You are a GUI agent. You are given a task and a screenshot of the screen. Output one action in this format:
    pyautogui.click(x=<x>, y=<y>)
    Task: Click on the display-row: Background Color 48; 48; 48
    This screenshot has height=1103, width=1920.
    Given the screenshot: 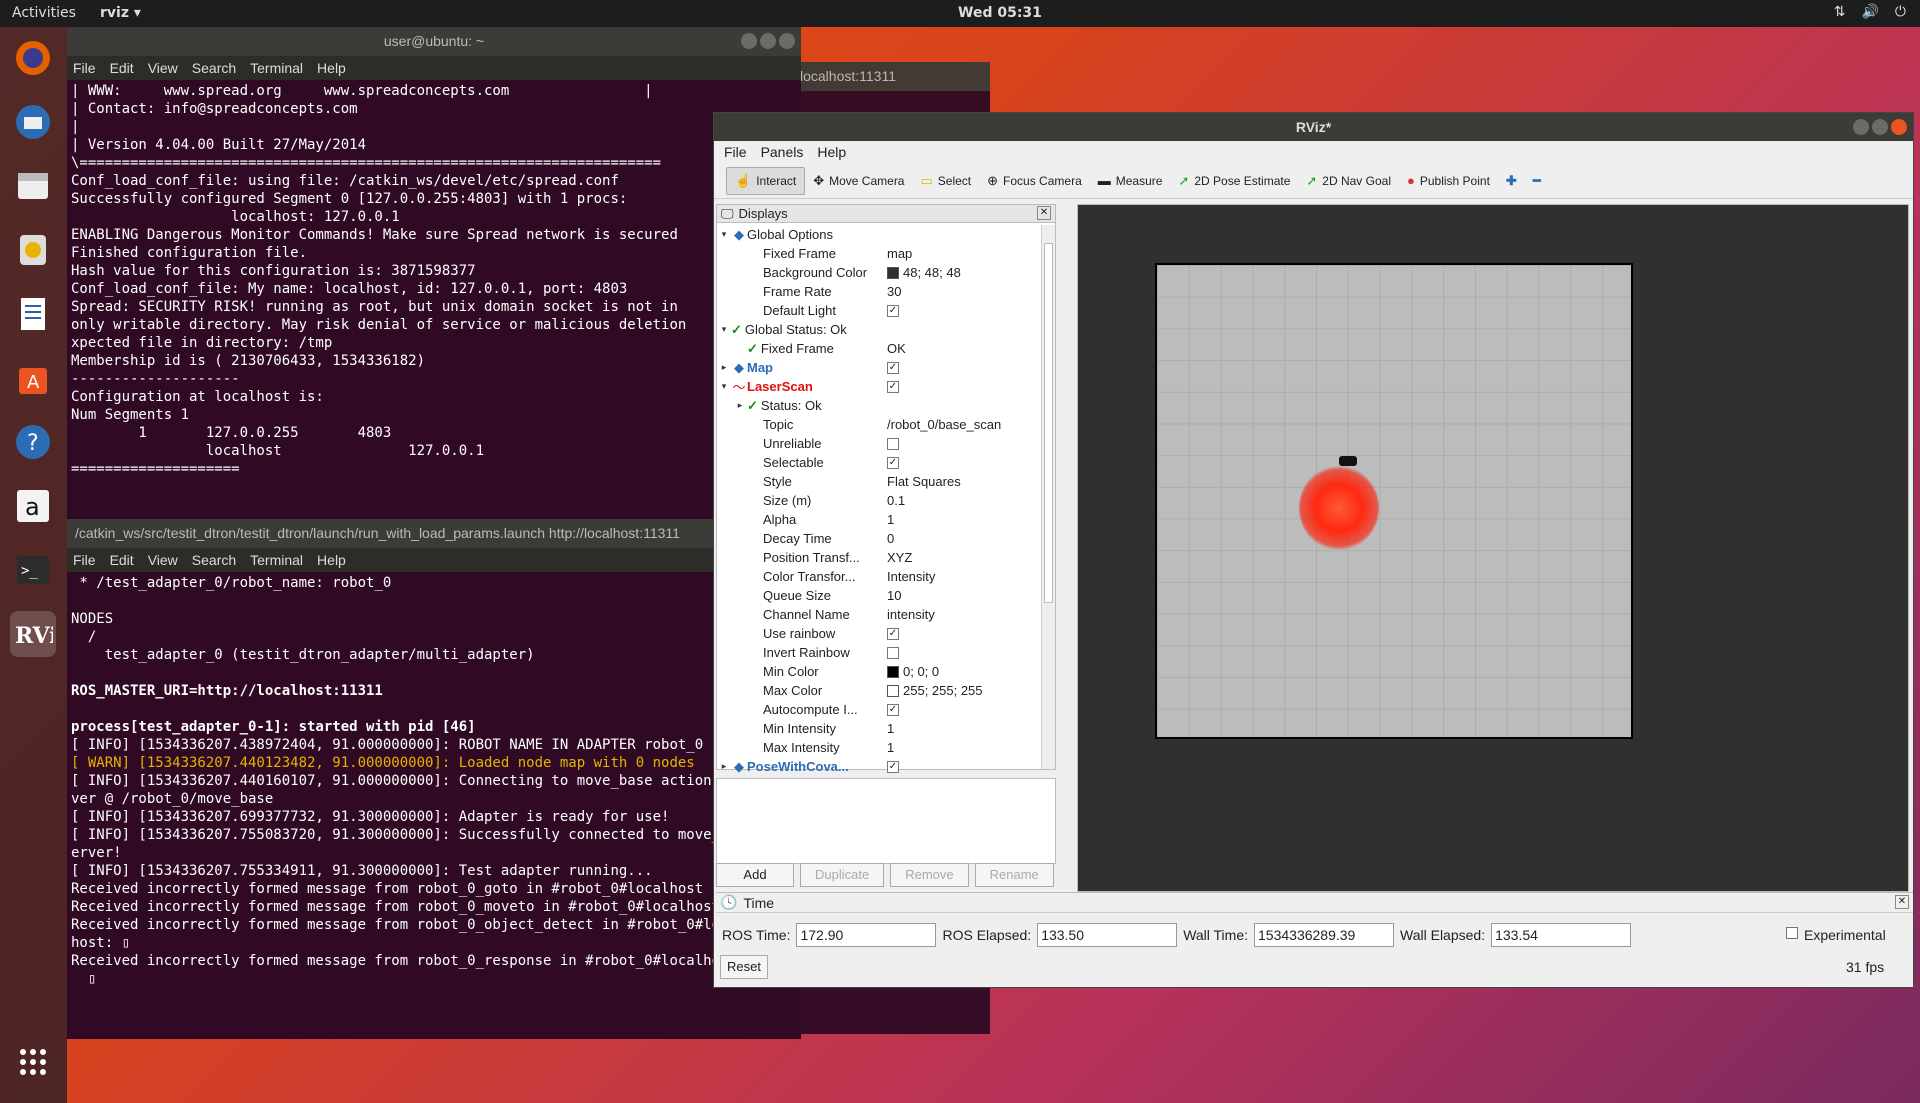 What is the action you would take?
    pyautogui.click(x=879, y=272)
    